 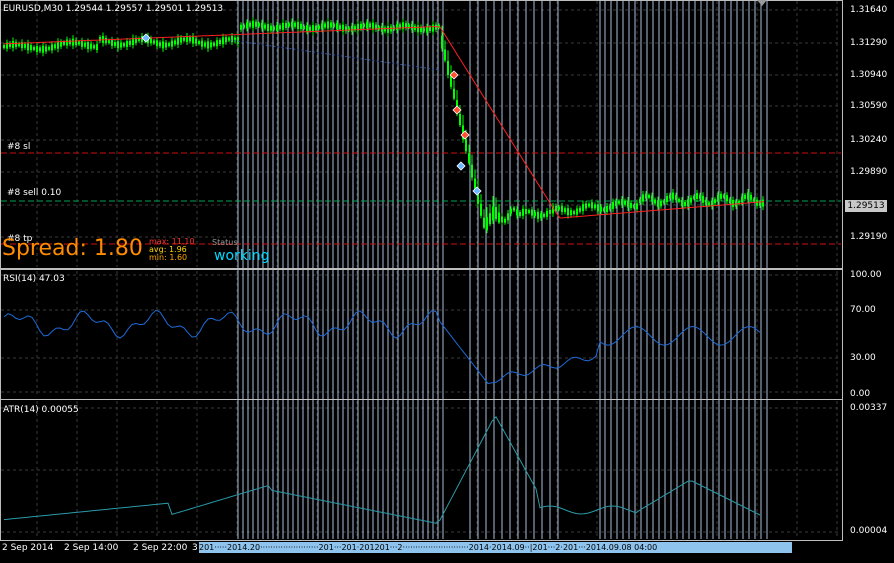 I want to click on rsi-header: RSI(14) 47.03, so click(x=34, y=279).